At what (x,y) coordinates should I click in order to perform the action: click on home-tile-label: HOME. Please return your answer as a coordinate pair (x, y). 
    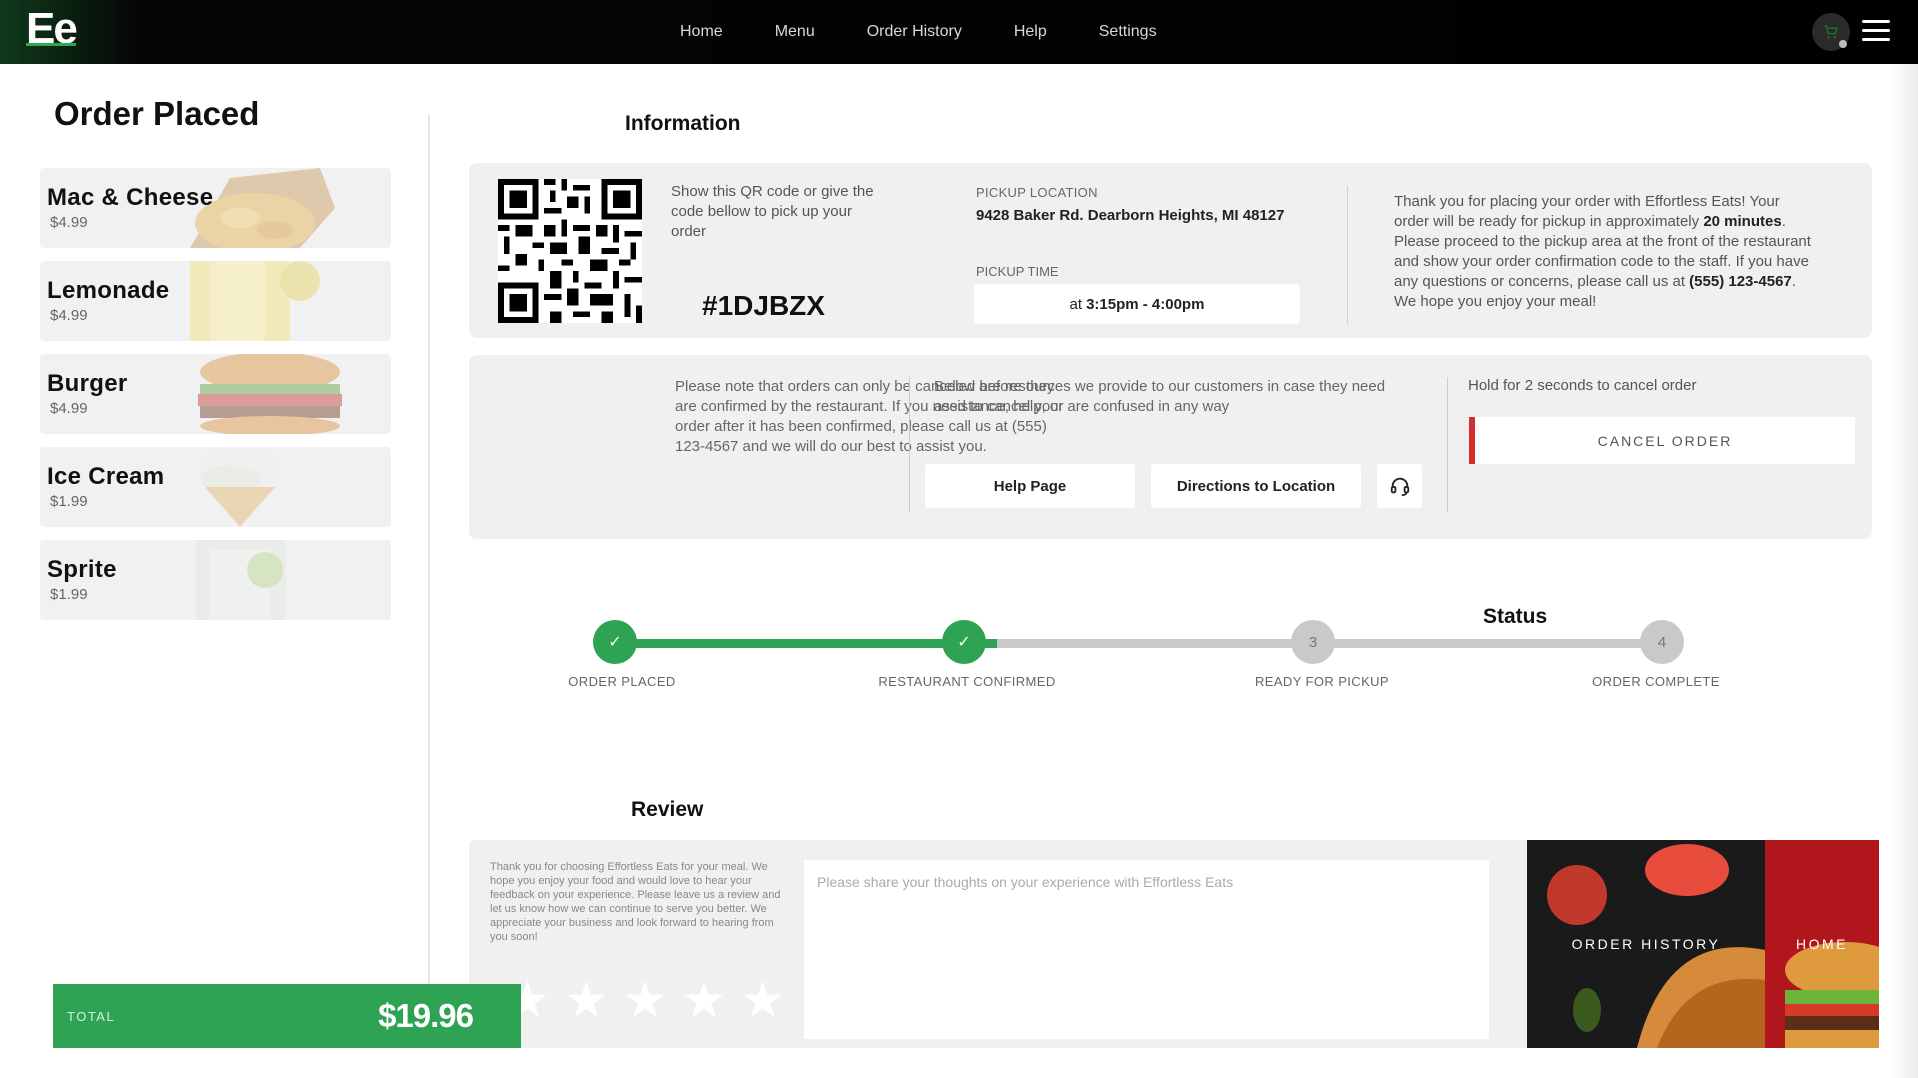
    Looking at the image, I should click on (1822, 944).